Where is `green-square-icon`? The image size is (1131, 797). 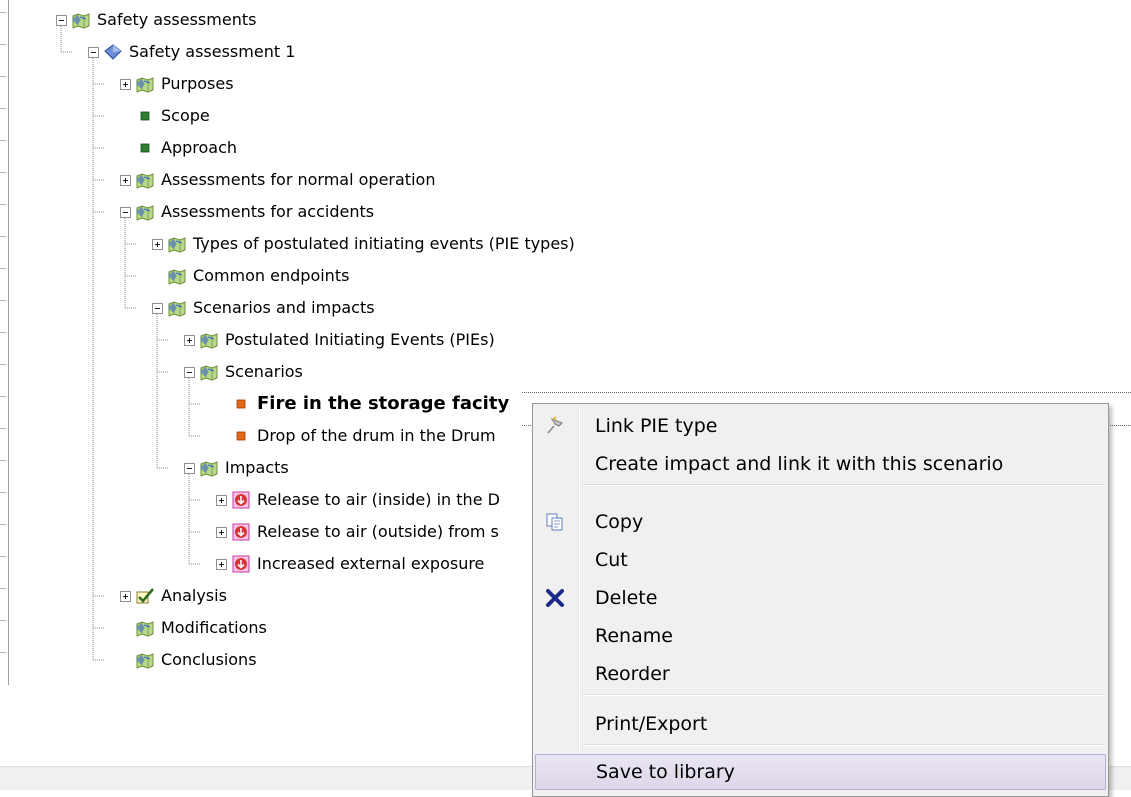
green-square-icon is located at coordinates (145, 148).